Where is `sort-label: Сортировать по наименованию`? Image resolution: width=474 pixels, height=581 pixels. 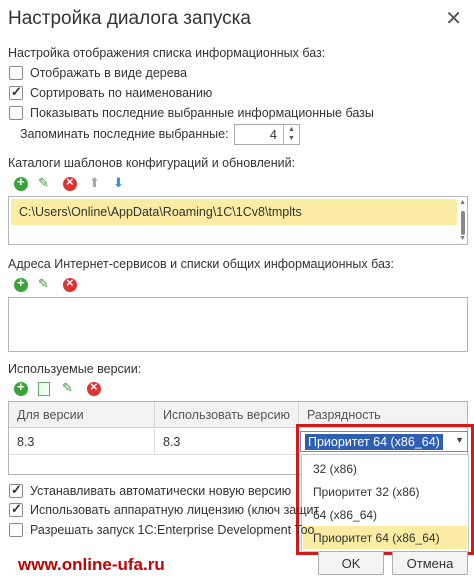 sort-label: Сортировать по наименованию is located at coordinates (121, 93).